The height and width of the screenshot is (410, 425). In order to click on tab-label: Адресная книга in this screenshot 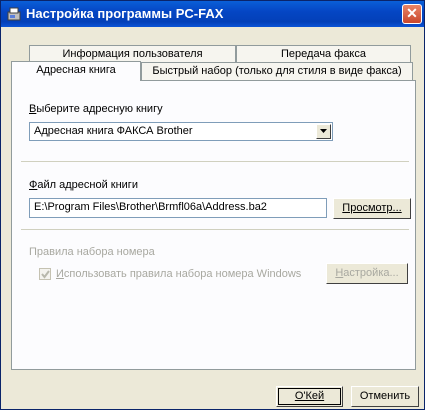, I will do `click(76, 70)`.